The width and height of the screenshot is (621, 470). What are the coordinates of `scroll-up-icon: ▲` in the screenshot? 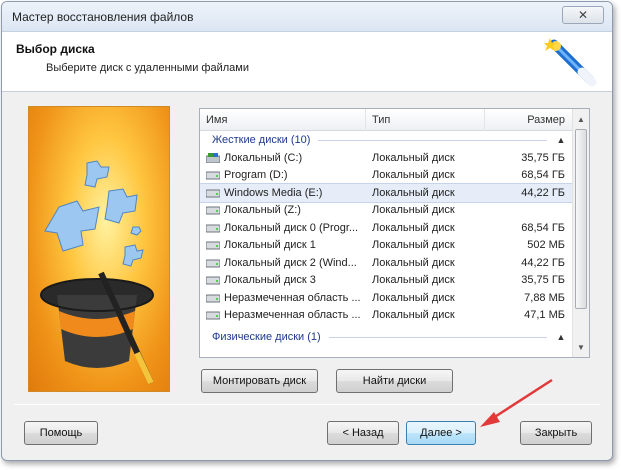 It's located at (581, 119).